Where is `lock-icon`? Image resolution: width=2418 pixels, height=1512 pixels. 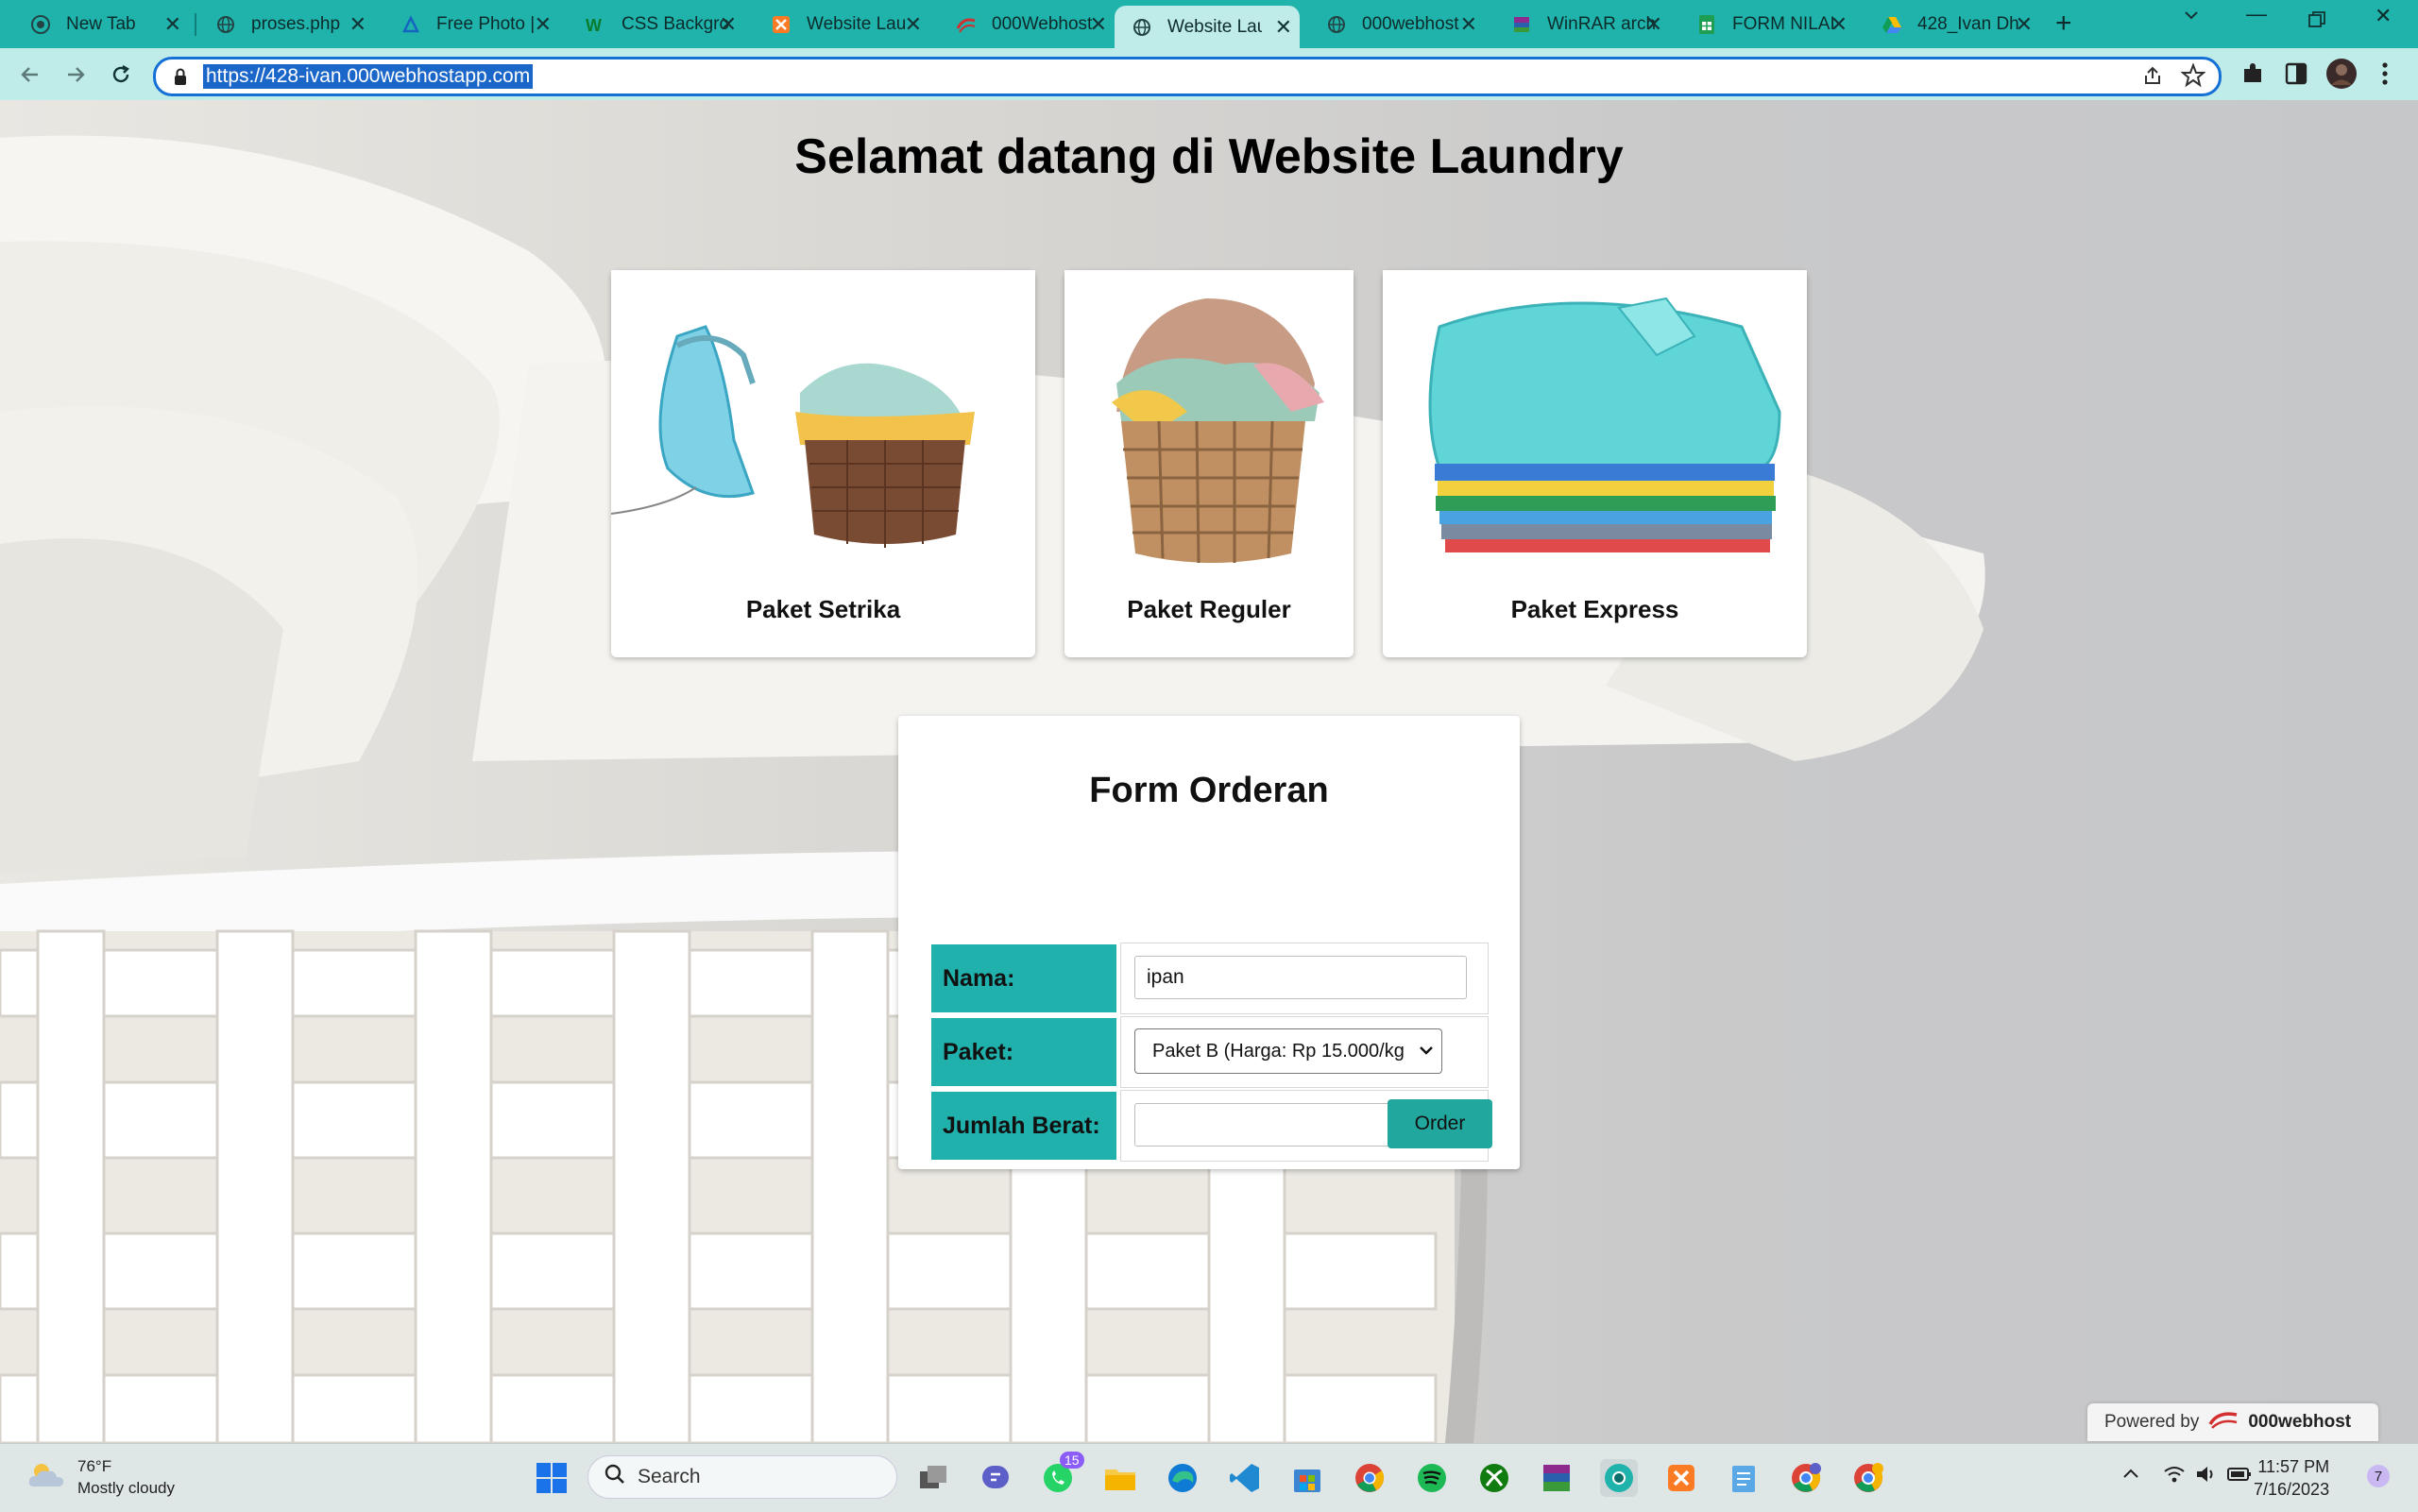 lock-icon is located at coordinates (180, 79).